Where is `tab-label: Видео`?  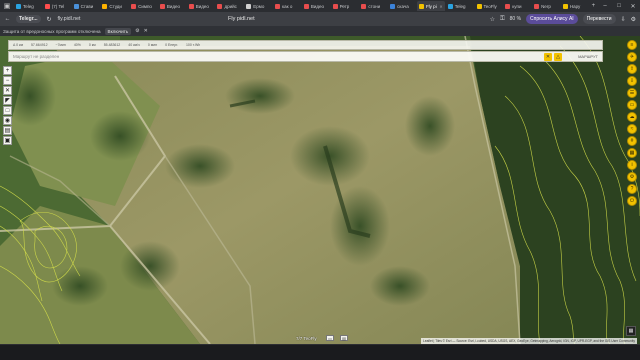 tab-label: Видео is located at coordinates (202, 6).